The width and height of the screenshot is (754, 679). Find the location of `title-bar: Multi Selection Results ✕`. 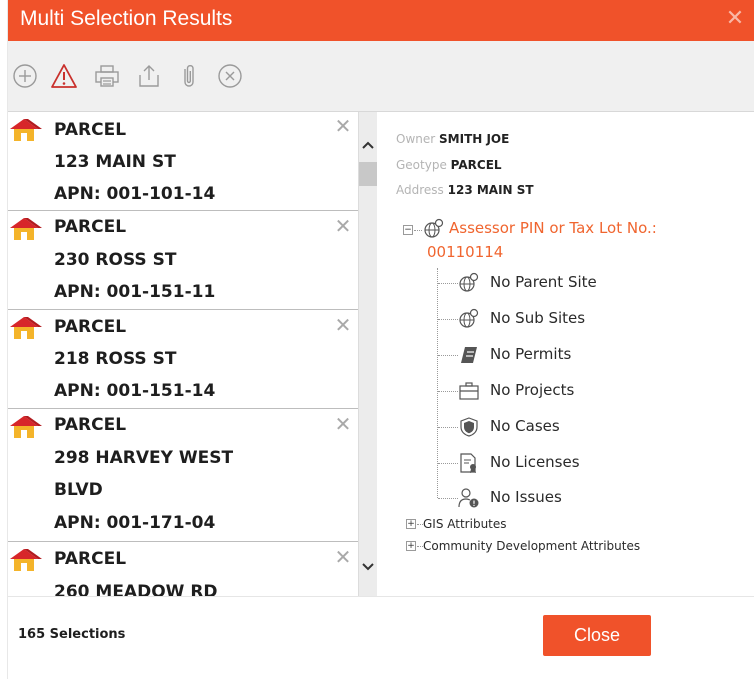

title-bar: Multi Selection Results ✕ is located at coordinates (381, 20).